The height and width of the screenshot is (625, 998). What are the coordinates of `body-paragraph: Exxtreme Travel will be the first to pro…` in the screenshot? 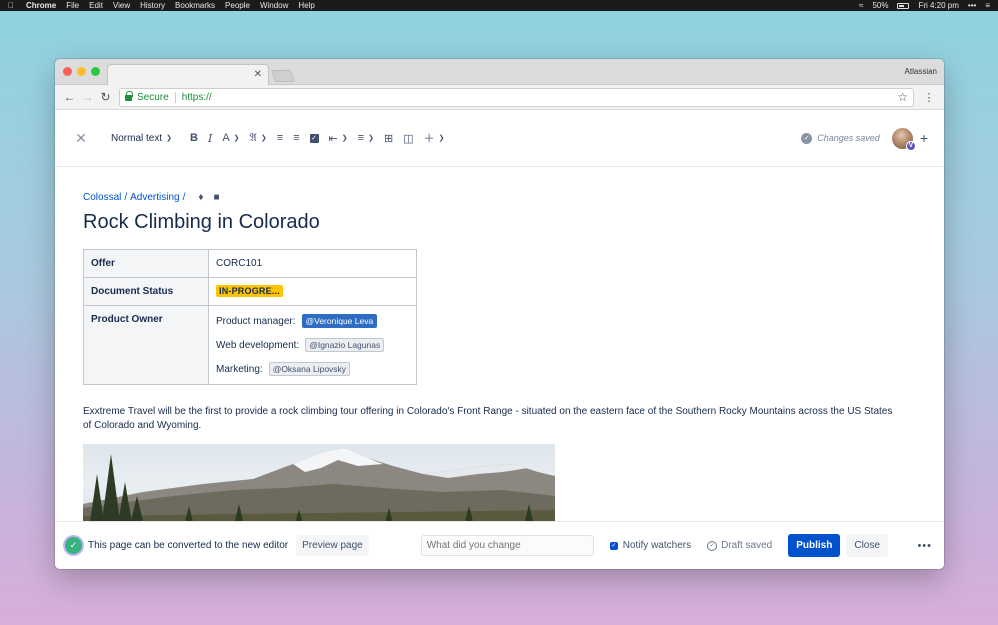 It's located at (493, 419).